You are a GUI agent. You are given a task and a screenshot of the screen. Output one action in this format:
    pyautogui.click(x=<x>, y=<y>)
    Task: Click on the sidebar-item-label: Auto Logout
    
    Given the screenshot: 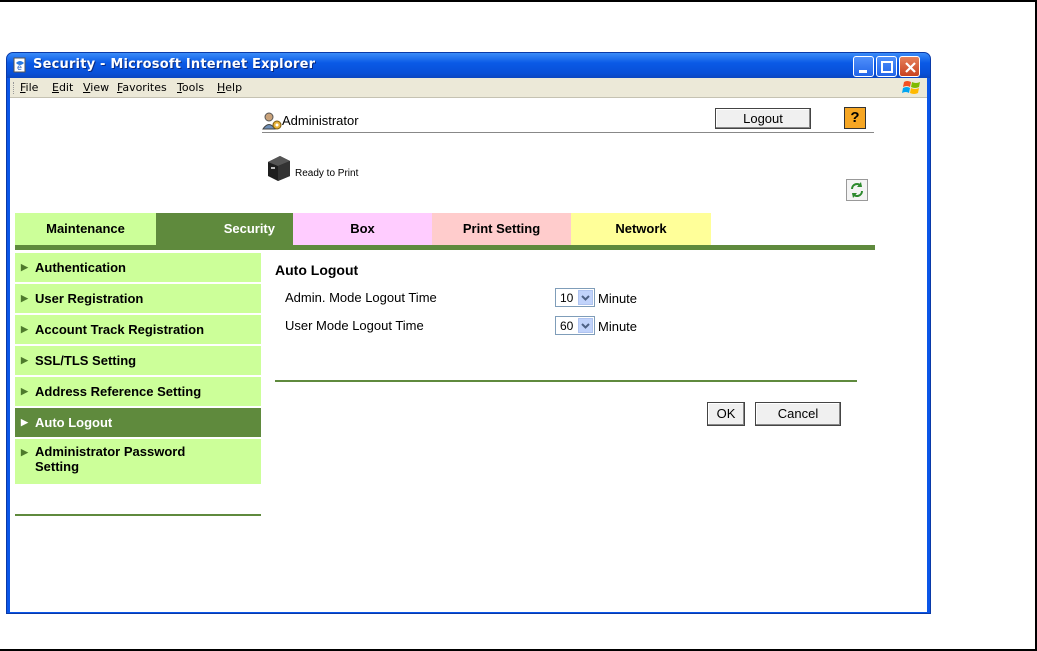 What is the action you would take?
    pyautogui.click(x=74, y=422)
    